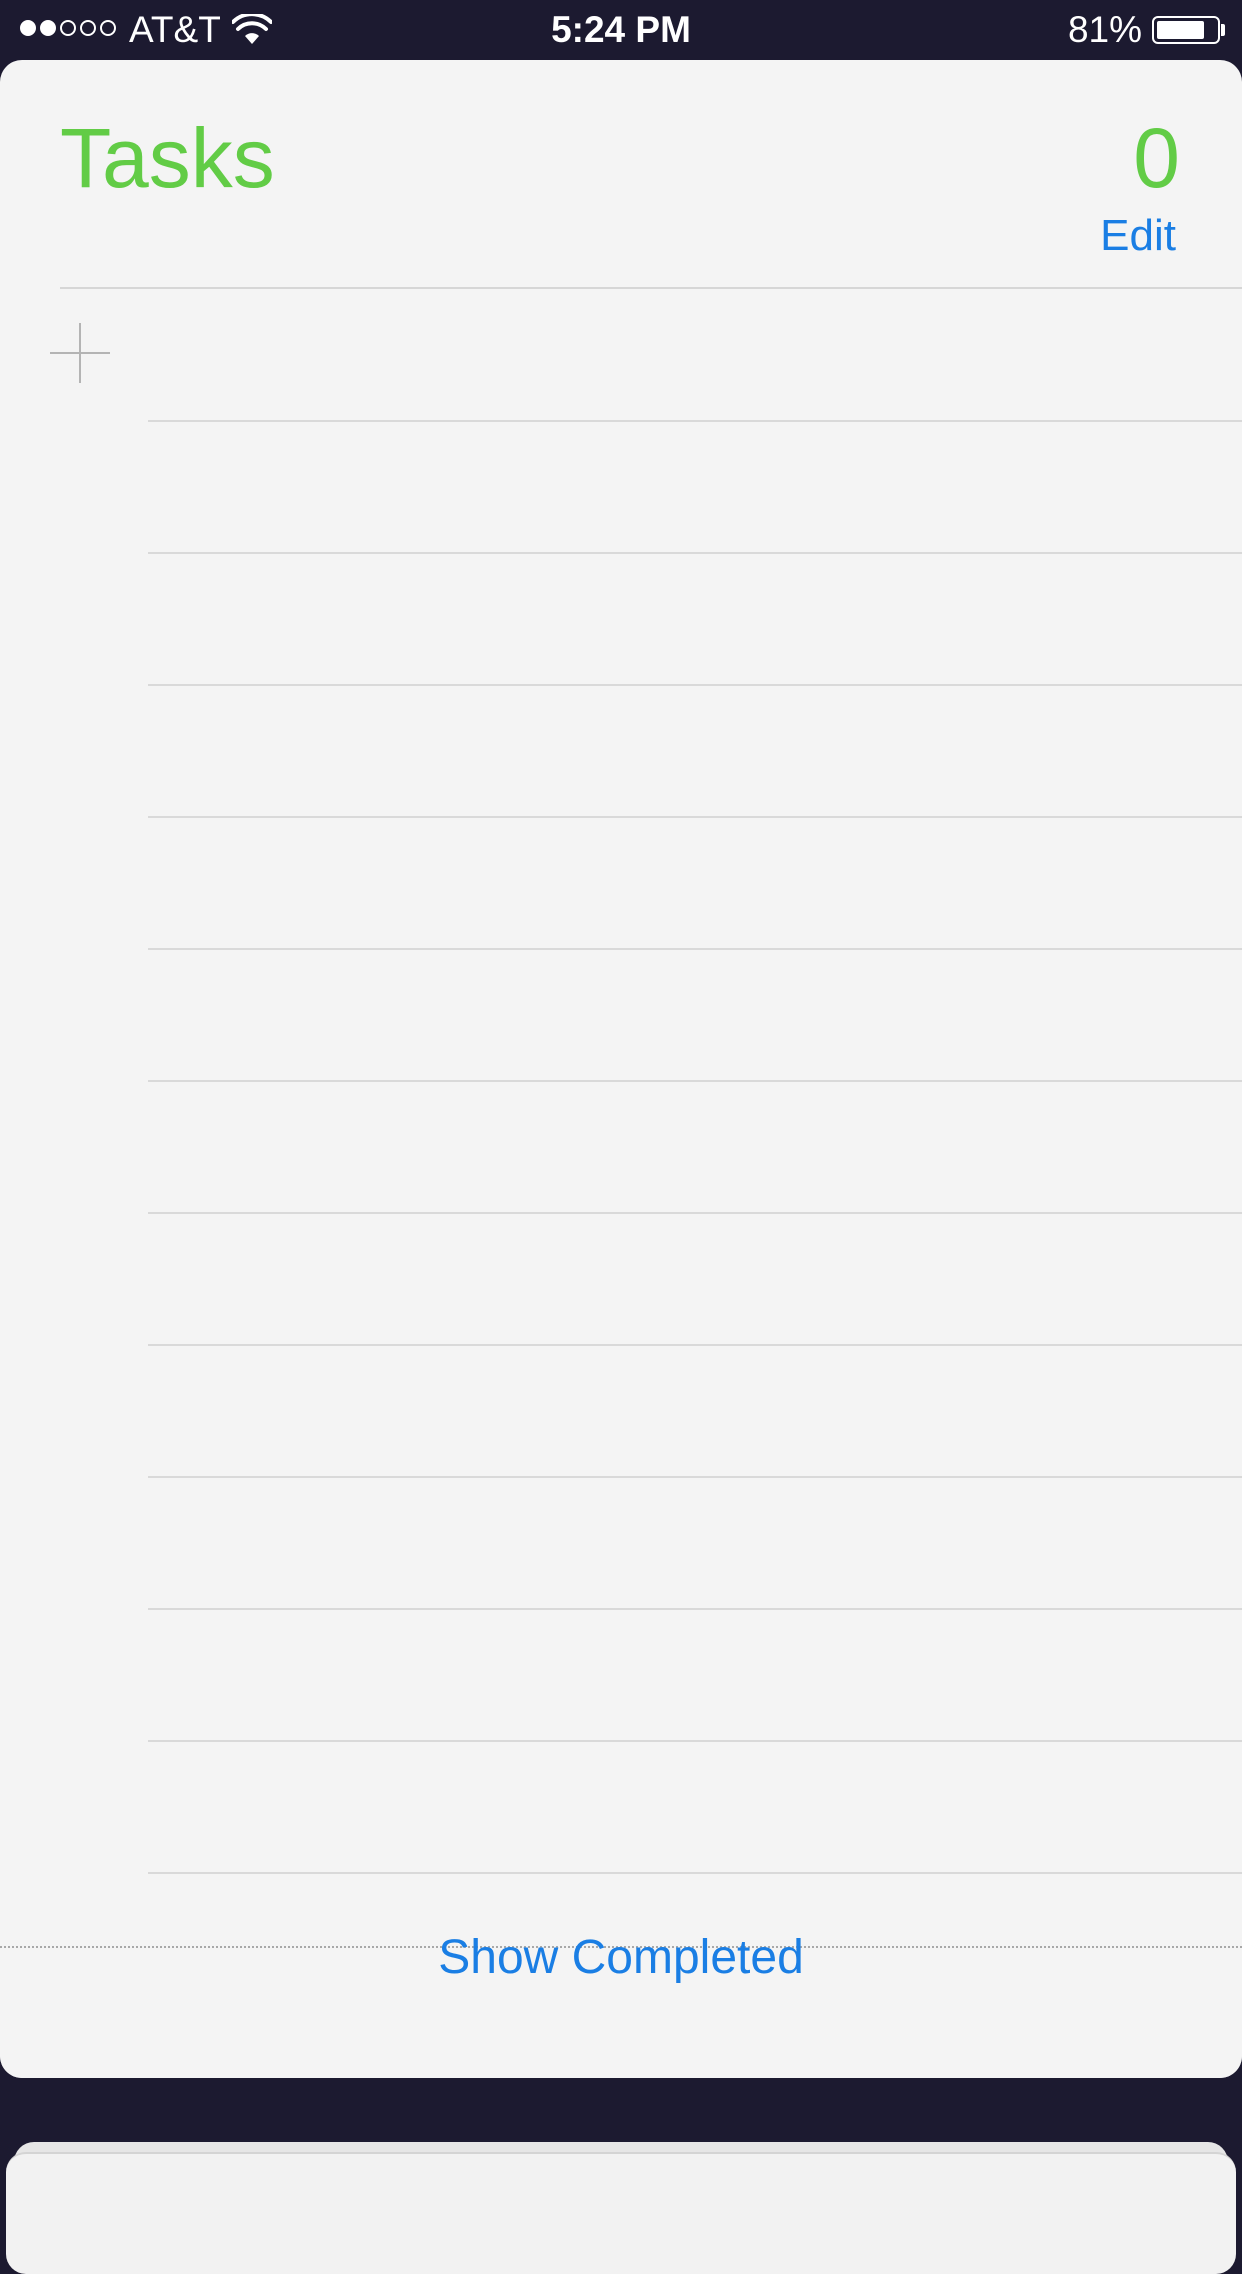  What do you see at coordinates (1156, 158) in the screenshot?
I see `task-count: 0` at bounding box center [1156, 158].